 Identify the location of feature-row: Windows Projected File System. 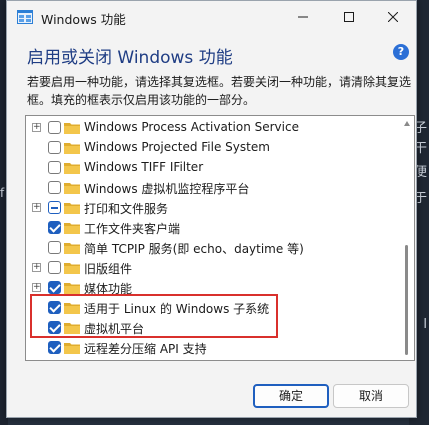
(213, 148).